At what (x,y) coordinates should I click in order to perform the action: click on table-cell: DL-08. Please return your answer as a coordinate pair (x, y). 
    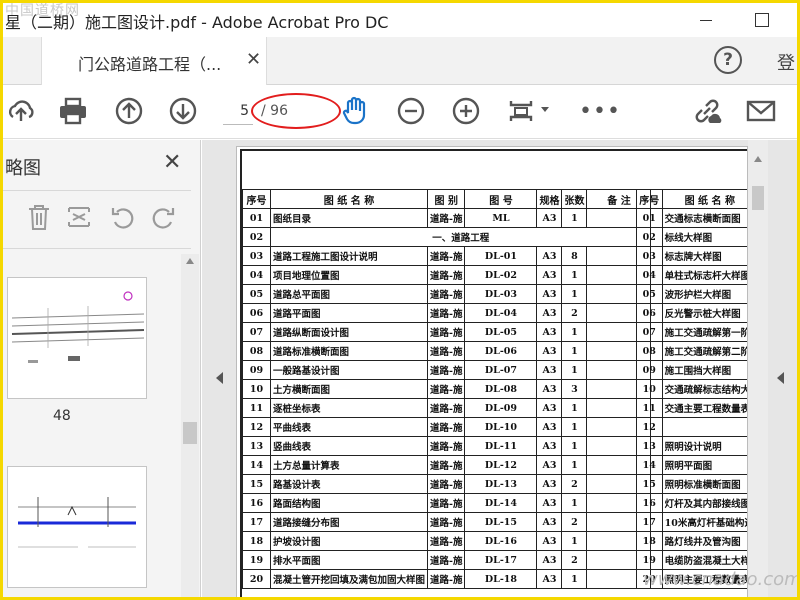
    Looking at the image, I should click on (501, 389).